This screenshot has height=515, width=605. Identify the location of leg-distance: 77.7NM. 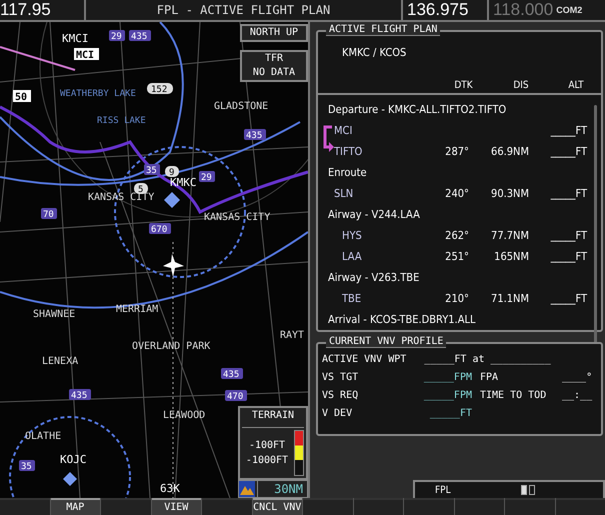
(509, 235).